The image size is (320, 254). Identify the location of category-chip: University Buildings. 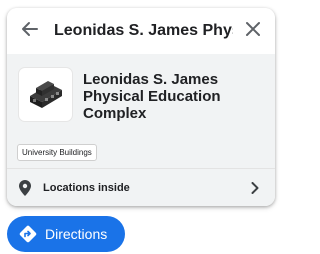
(57, 152).